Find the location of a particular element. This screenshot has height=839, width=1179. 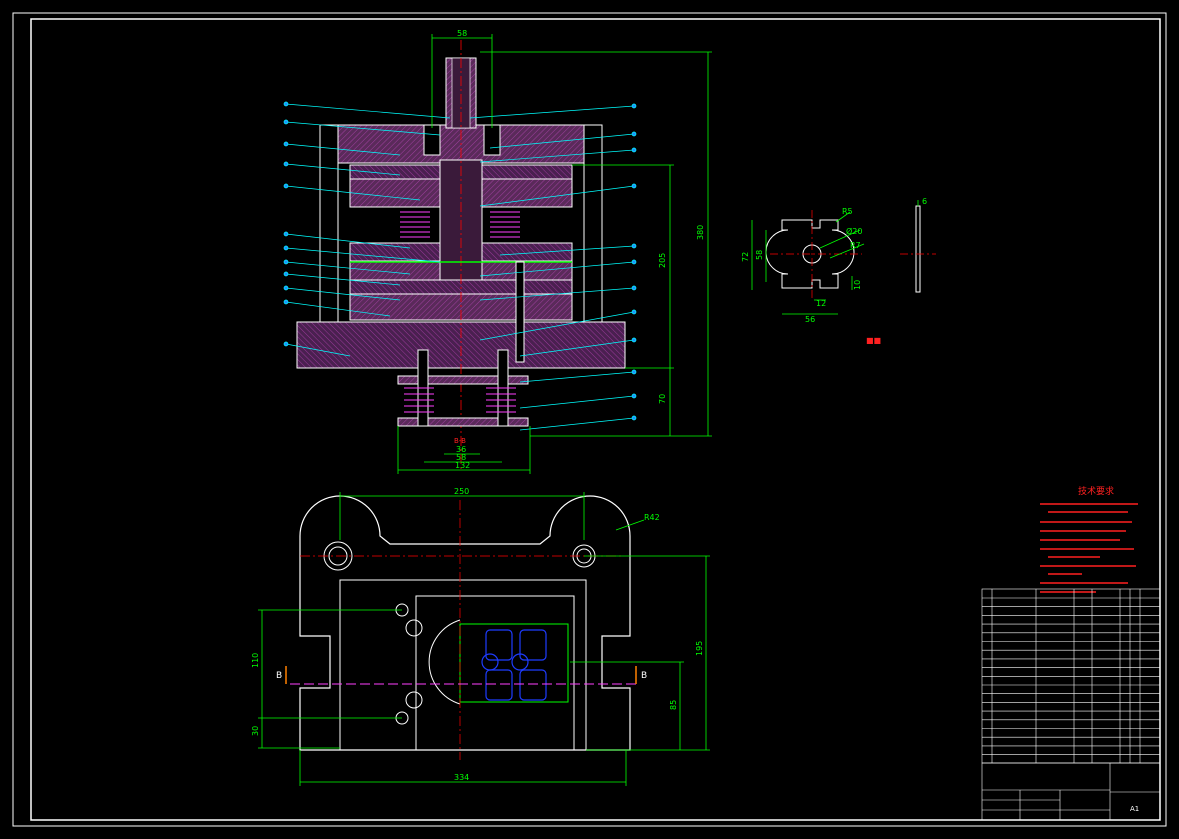

dim-right-195: 195 is located at coordinates (699, 648).